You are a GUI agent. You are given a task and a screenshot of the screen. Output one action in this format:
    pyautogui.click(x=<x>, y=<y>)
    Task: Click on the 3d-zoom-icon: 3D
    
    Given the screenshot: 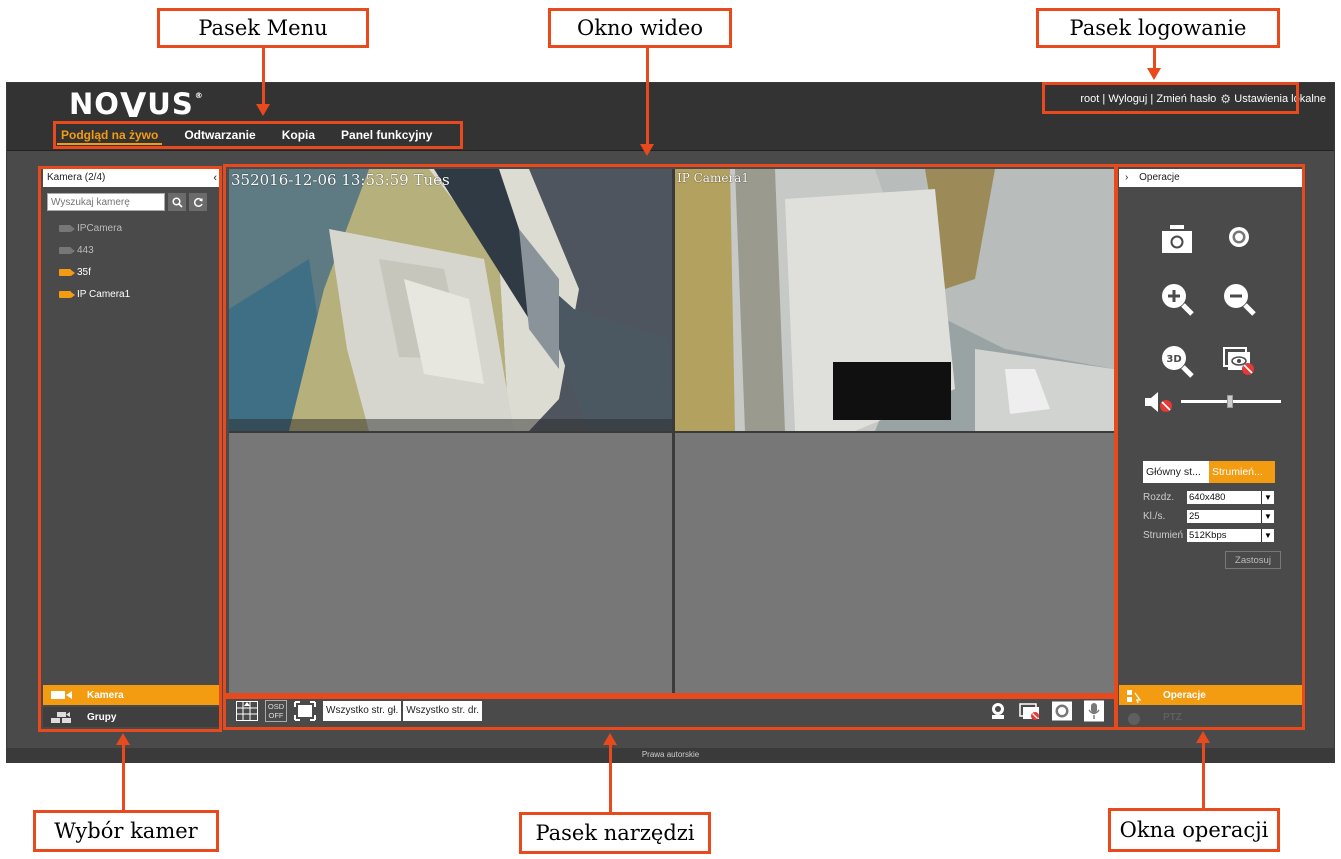 What is the action you would take?
    pyautogui.click(x=1177, y=361)
    